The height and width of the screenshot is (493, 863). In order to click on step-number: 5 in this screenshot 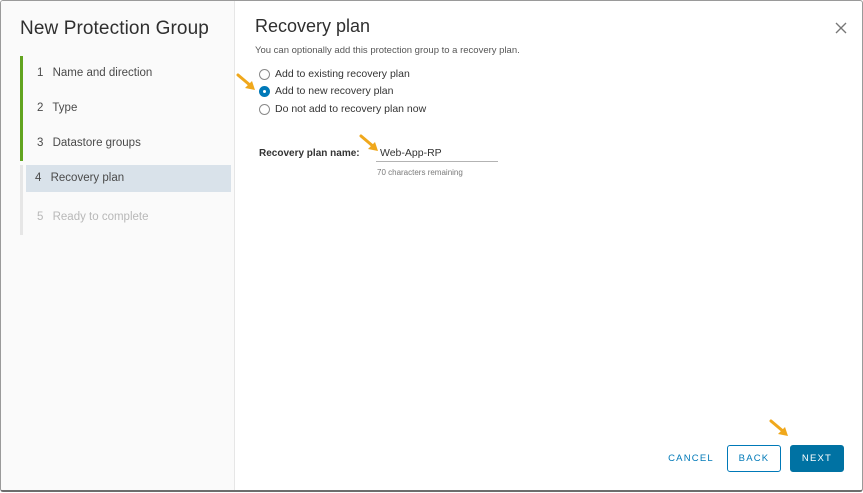, I will do `click(40, 217)`.